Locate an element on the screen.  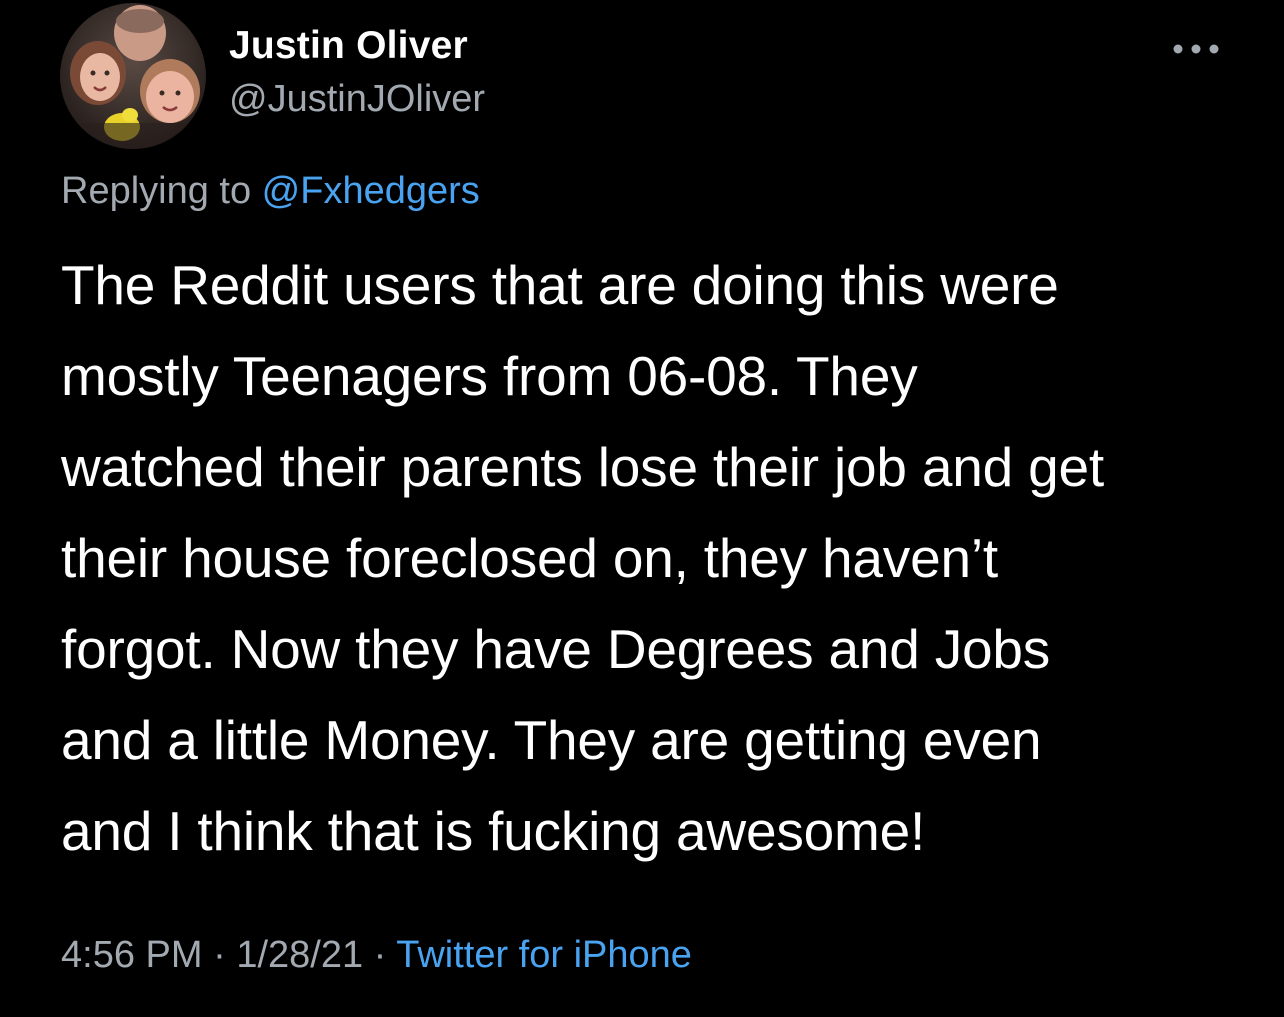
display-name: Justin Oliver is located at coordinates (348, 46).